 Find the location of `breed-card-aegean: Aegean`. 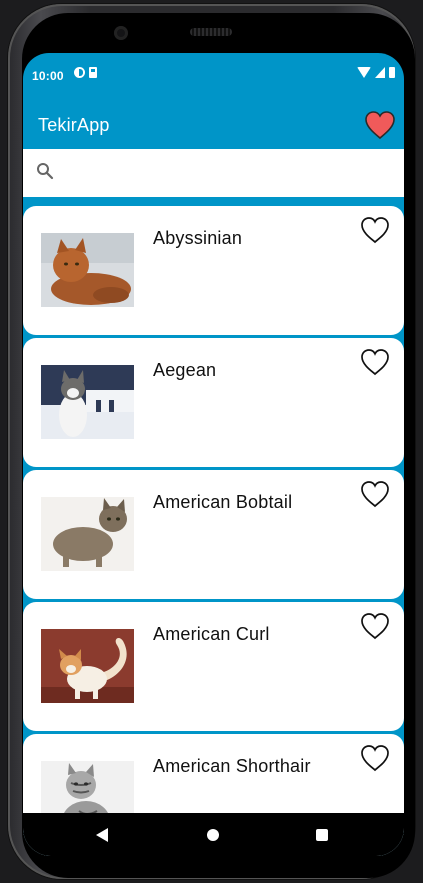

breed-card-aegean: Aegean is located at coordinates (213, 402).